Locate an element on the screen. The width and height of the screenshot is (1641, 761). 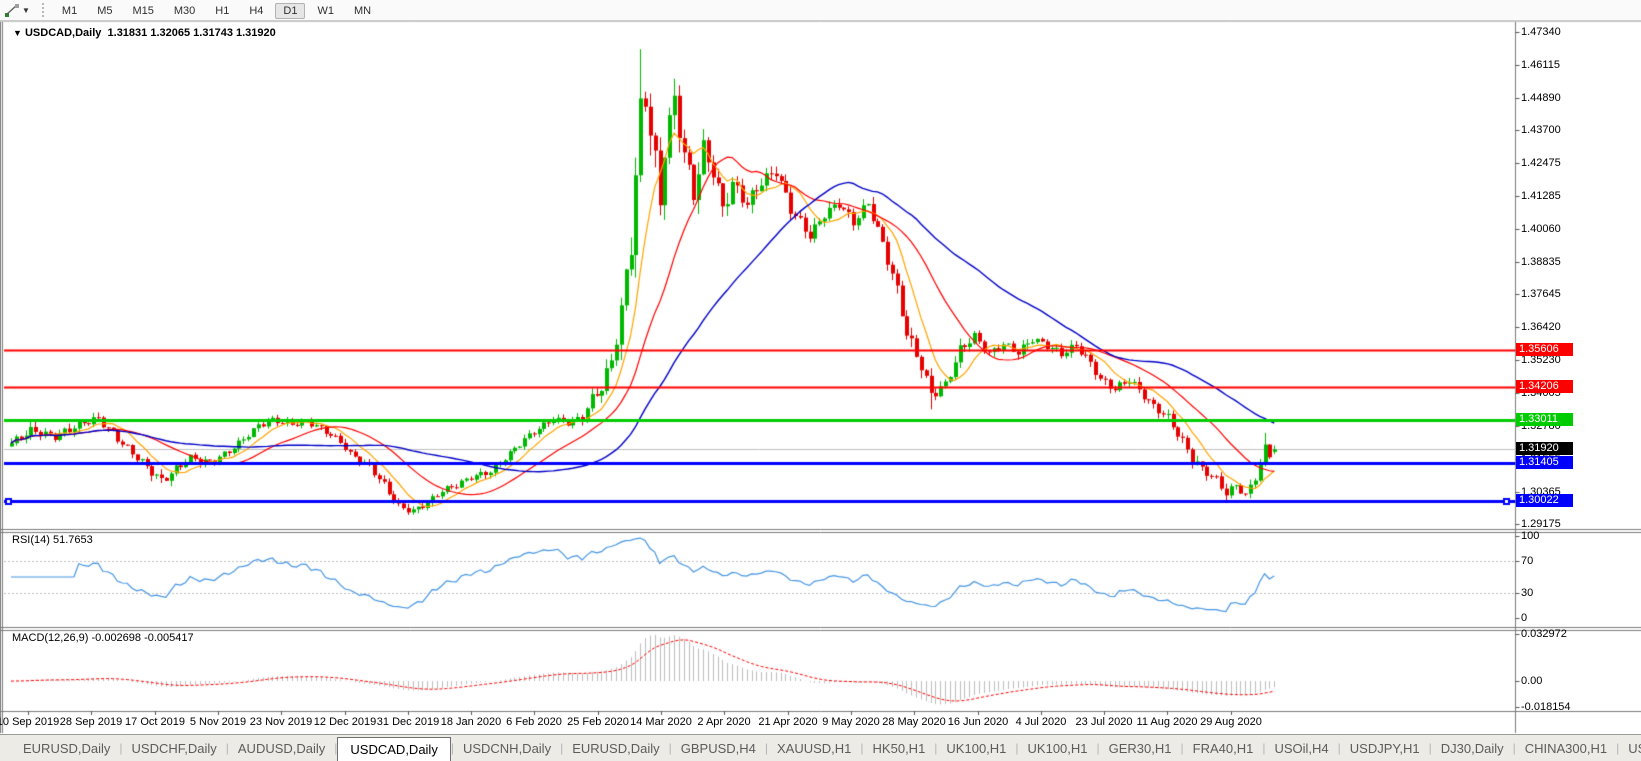
rsi-value: 51.7653 is located at coordinates (72, 540).